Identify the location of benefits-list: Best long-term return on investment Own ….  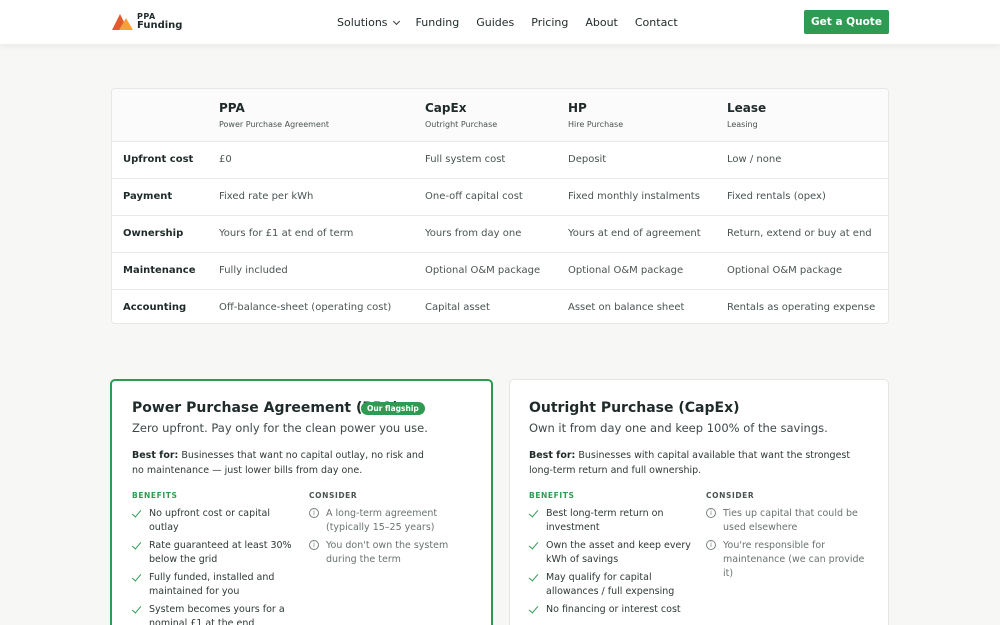
(614, 564).